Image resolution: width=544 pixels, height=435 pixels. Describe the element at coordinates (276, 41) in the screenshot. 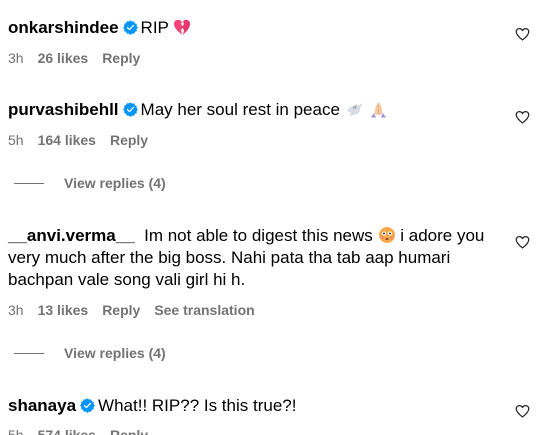

I see `comment: onkarshindee RIP 3h 26 likes Reply` at that location.